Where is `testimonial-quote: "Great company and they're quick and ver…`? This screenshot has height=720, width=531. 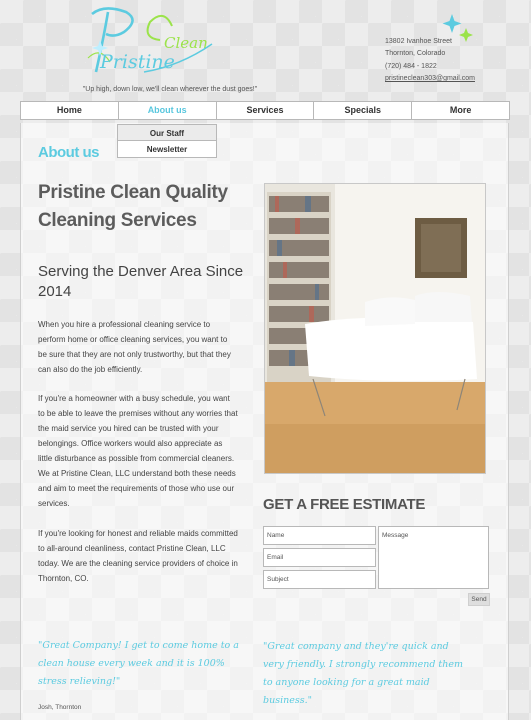 testimonial-quote: "Great company and they're quick and ver… is located at coordinates (363, 673).